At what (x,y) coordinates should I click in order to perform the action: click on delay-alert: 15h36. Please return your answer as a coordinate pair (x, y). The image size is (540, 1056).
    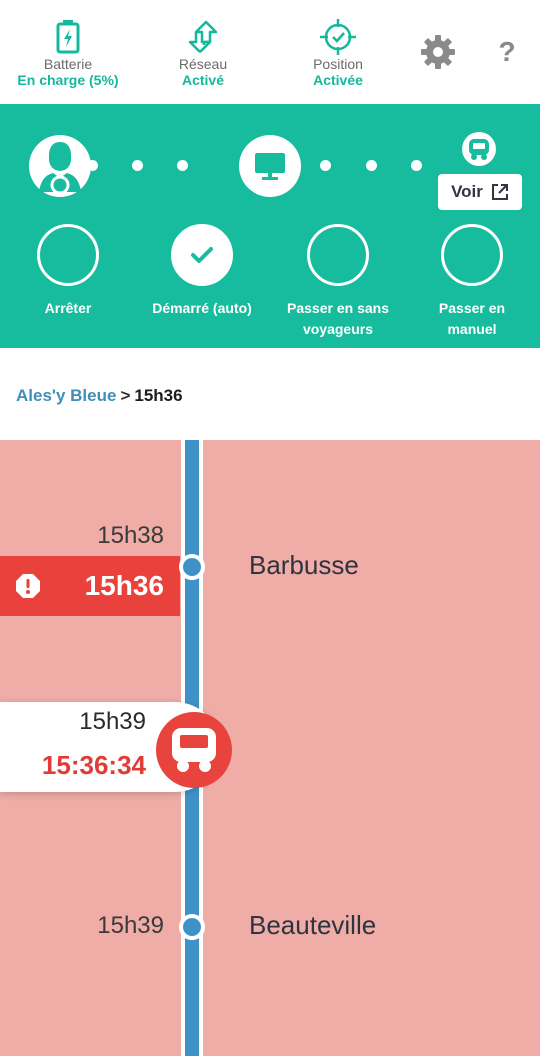
    Looking at the image, I should click on (90, 586).